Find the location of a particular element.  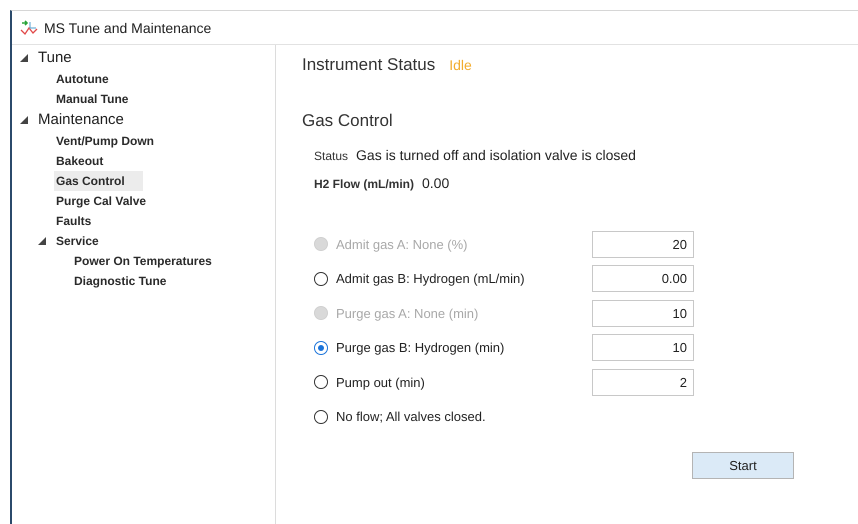

tree-item: Tune is located at coordinates (63, 58).